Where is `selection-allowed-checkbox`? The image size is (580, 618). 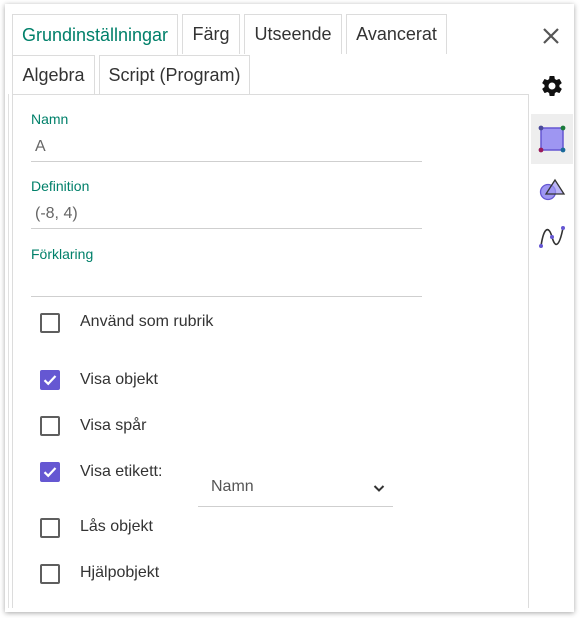
selection-allowed-checkbox is located at coordinates (50, 323).